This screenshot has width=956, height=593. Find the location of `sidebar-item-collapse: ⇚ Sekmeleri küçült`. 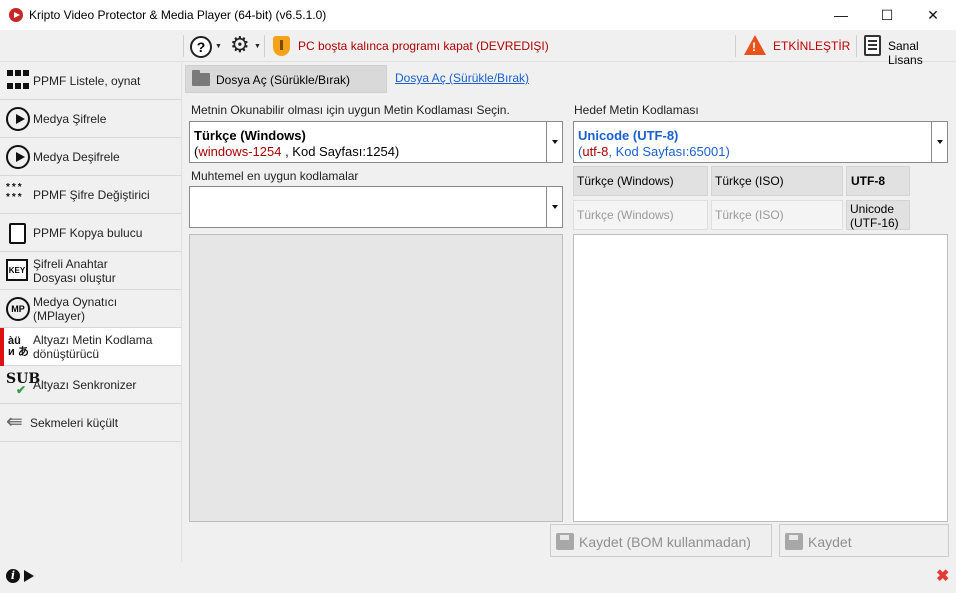

sidebar-item-collapse: ⇚ Sekmeleri küçült is located at coordinates (90, 423).